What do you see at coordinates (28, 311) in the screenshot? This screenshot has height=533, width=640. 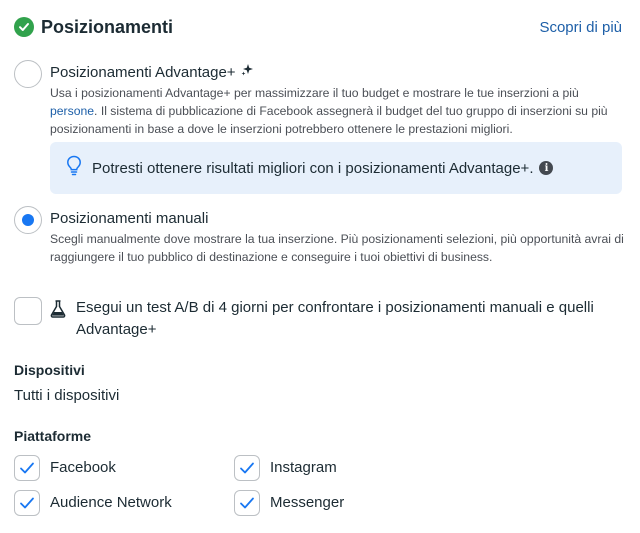 I see `ab-test-checkbox` at bounding box center [28, 311].